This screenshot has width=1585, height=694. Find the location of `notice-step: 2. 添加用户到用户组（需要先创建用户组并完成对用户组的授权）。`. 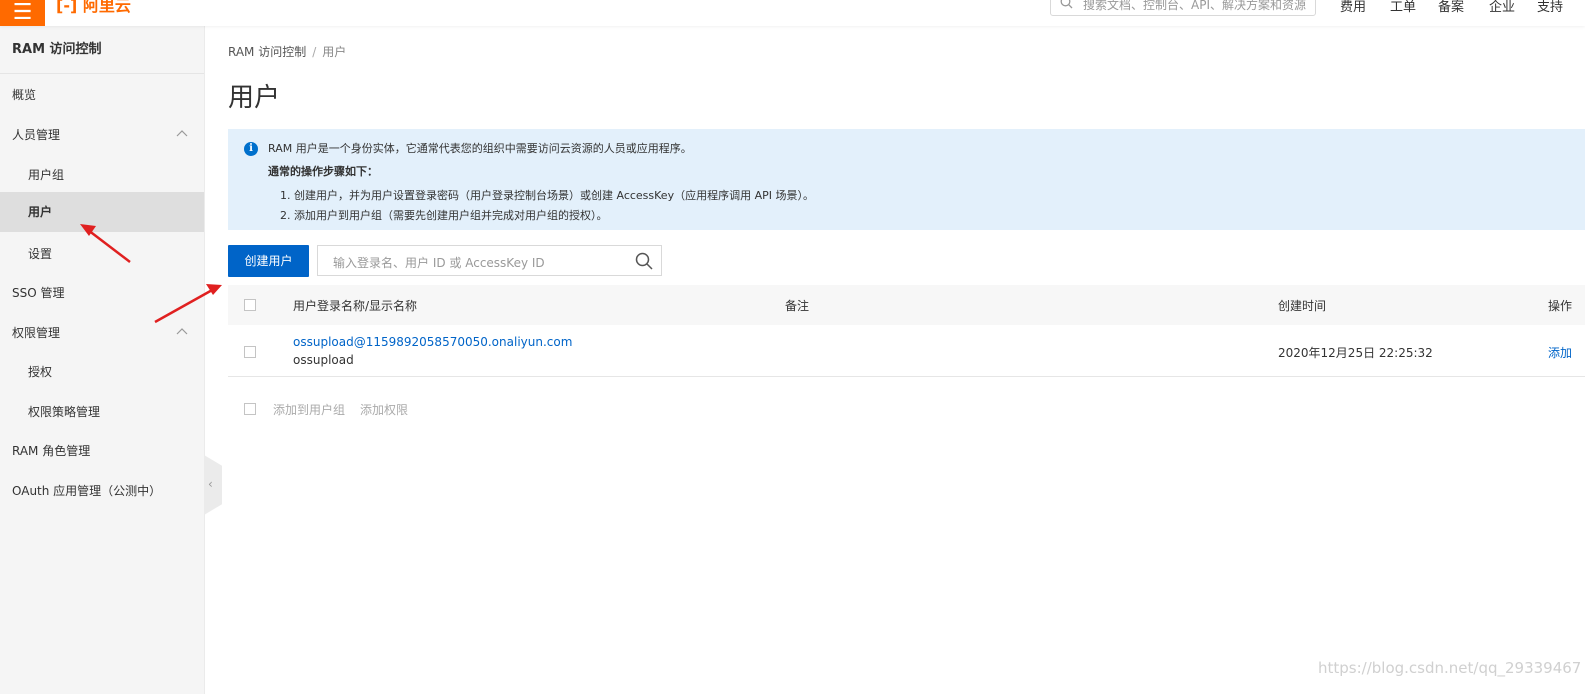

notice-step: 2. 添加用户到用户组（需要先创建用户组并完成对用户组的授权）。 is located at coordinates (444, 215).